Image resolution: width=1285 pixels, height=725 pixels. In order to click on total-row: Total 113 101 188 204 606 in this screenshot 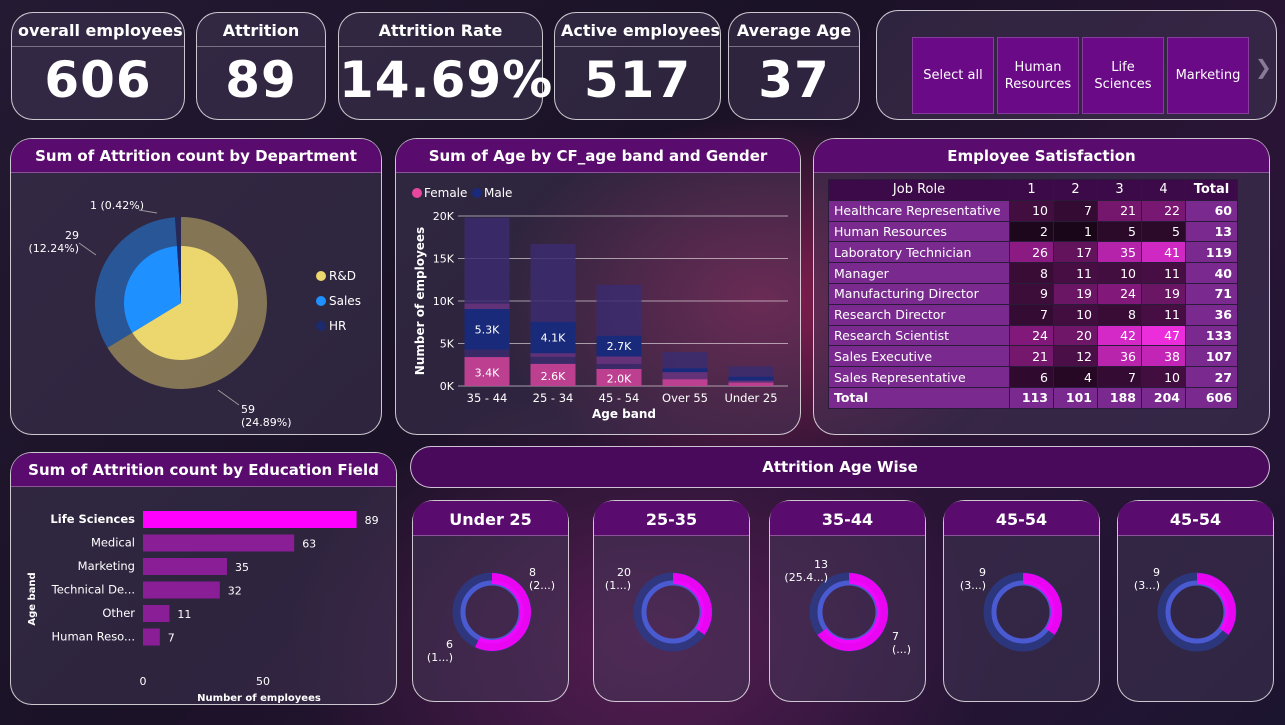, I will do `click(1033, 397)`.